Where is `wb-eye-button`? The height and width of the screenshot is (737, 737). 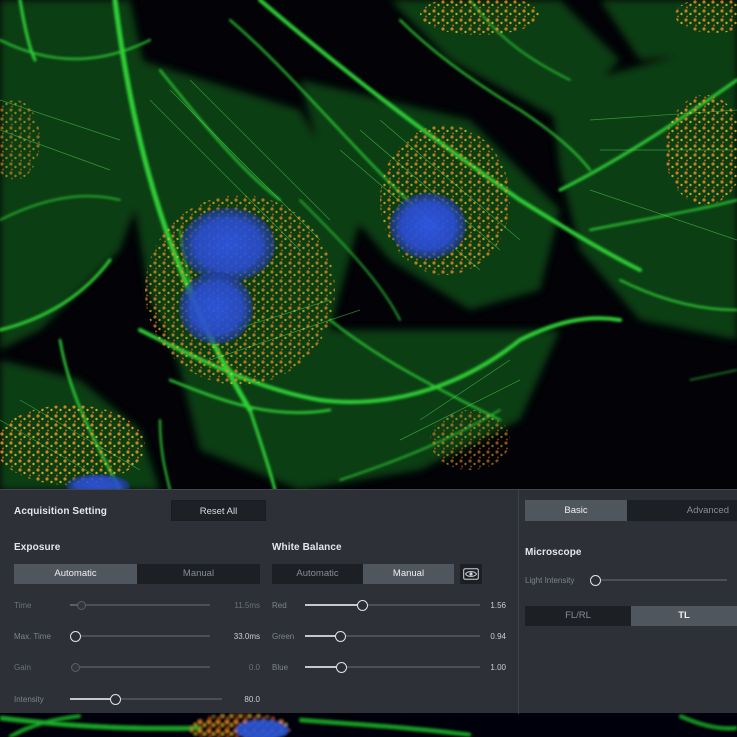 wb-eye-button is located at coordinates (471, 574).